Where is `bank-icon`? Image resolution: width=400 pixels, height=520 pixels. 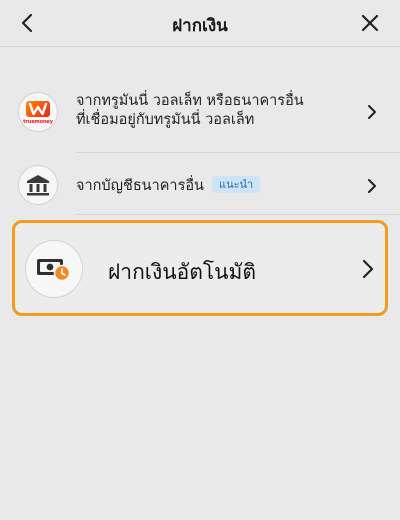
bank-icon is located at coordinates (38, 185).